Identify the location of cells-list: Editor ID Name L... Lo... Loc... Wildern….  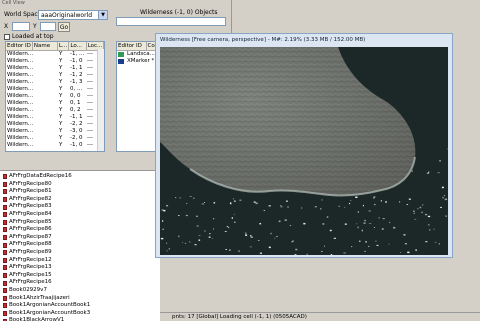
(55, 96).